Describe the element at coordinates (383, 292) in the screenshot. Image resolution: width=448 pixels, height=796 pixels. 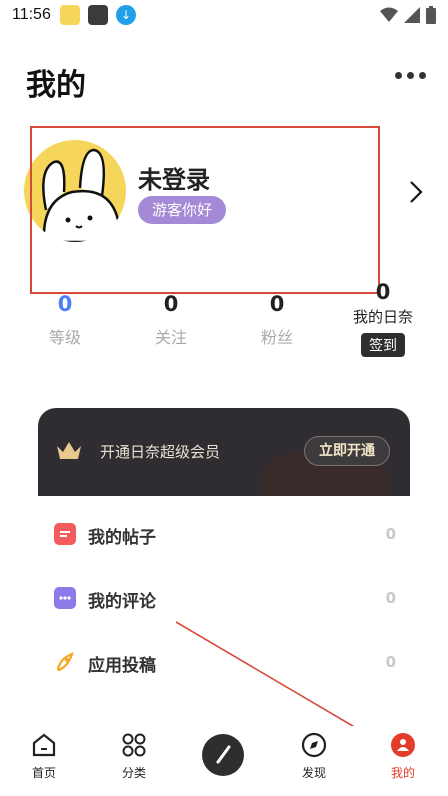
I see `checkin-count: 0` at that location.